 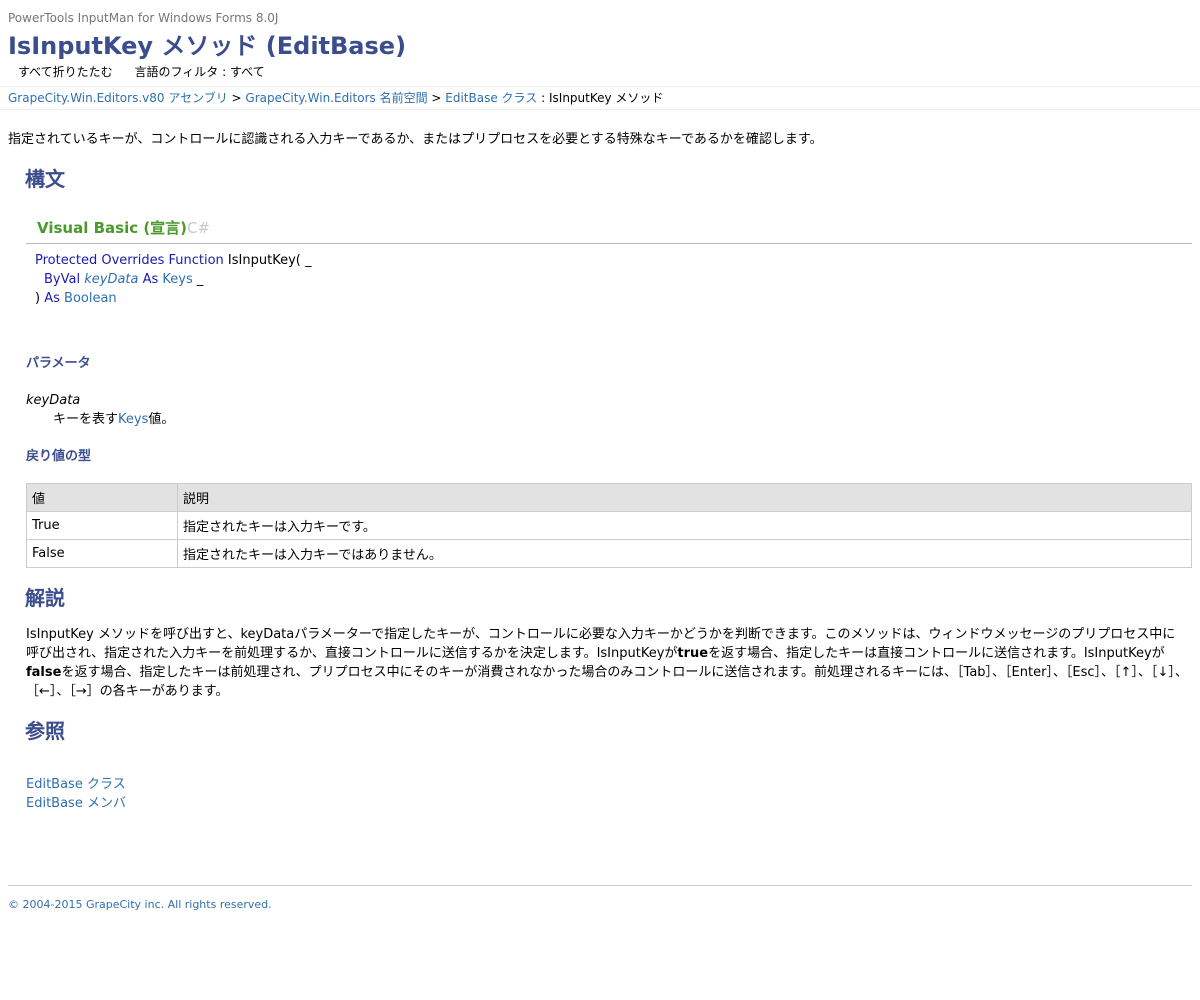 I want to click on see-also-heading: 参照, so click(x=45, y=731).